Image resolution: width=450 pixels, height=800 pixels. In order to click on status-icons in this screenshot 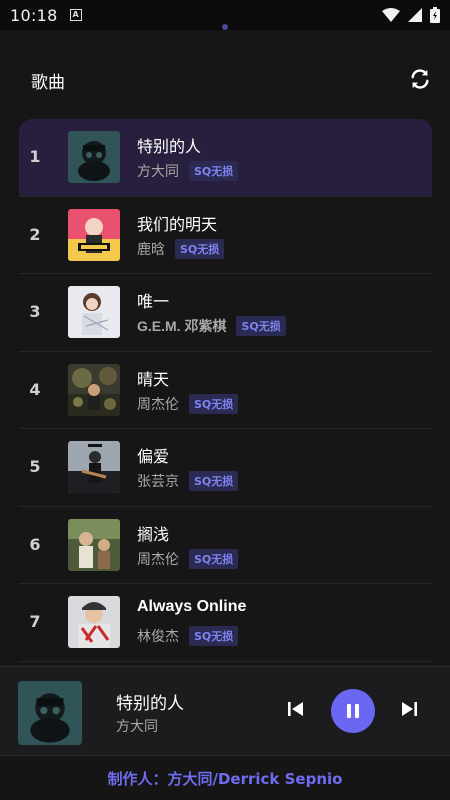, I will do `click(411, 15)`.